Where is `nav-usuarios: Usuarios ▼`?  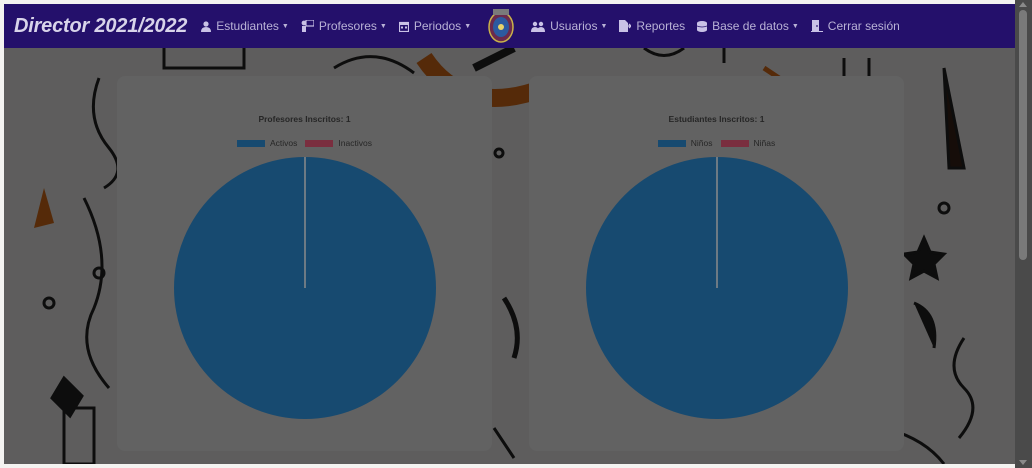 nav-usuarios: Usuarios ▼ is located at coordinates (569, 26).